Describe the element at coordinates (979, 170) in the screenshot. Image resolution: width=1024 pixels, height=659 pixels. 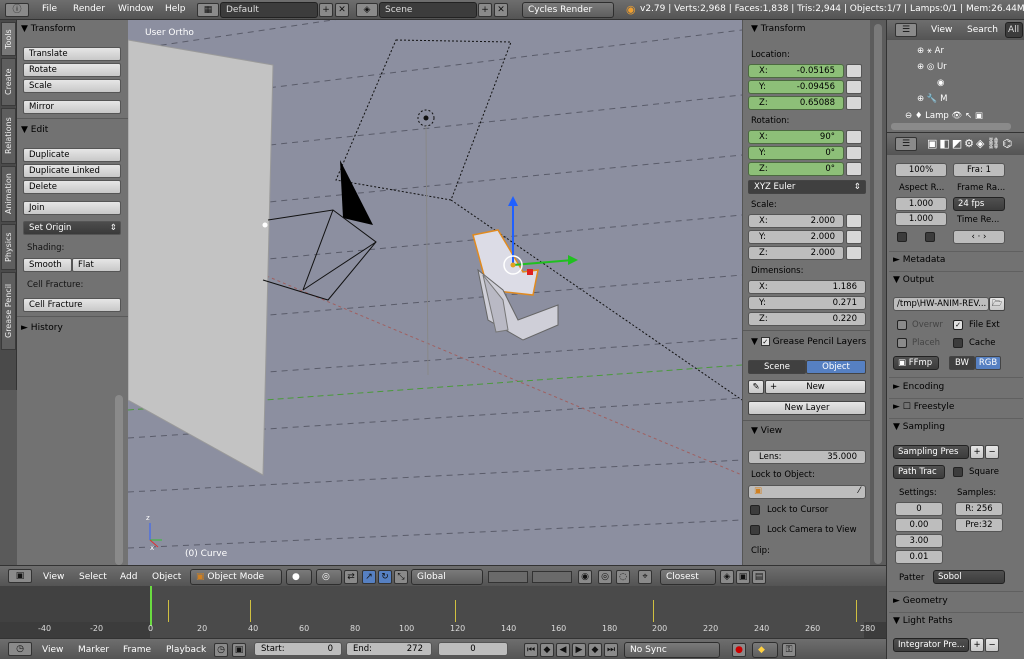
I see `frame-step-field: Fra: 1` at that location.